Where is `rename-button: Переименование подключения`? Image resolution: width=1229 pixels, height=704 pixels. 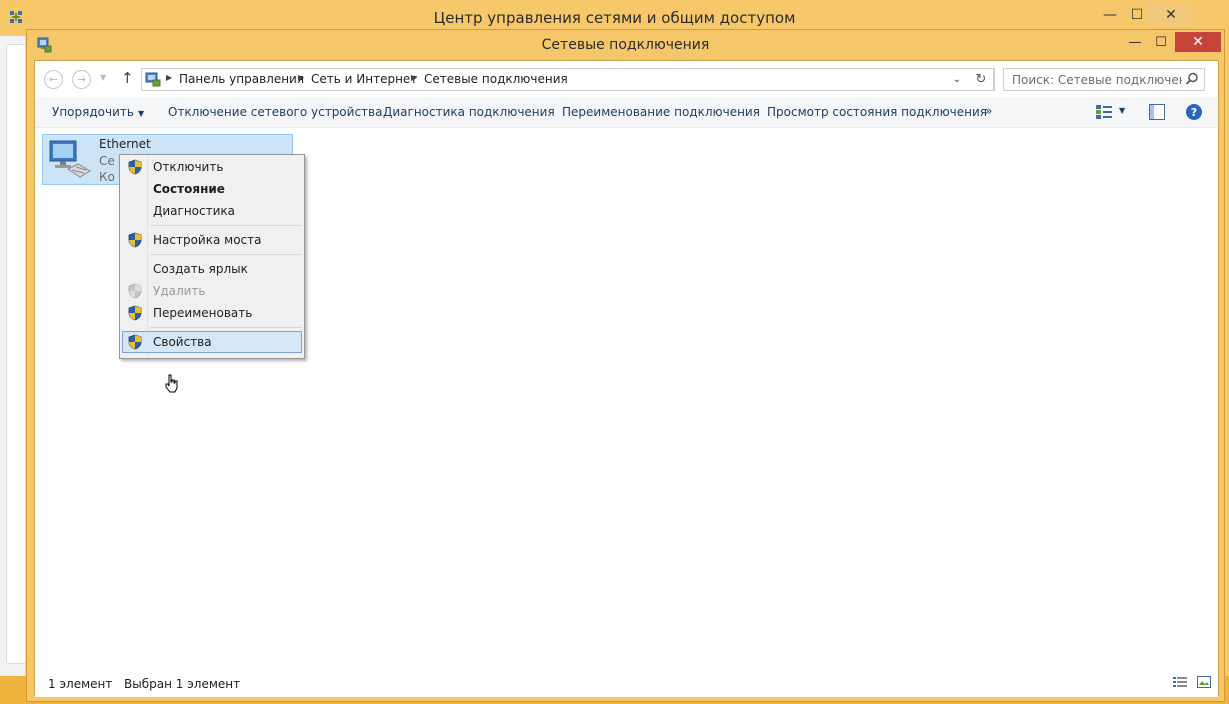
rename-button: Переименование подключения is located at coordinates (661, 112).